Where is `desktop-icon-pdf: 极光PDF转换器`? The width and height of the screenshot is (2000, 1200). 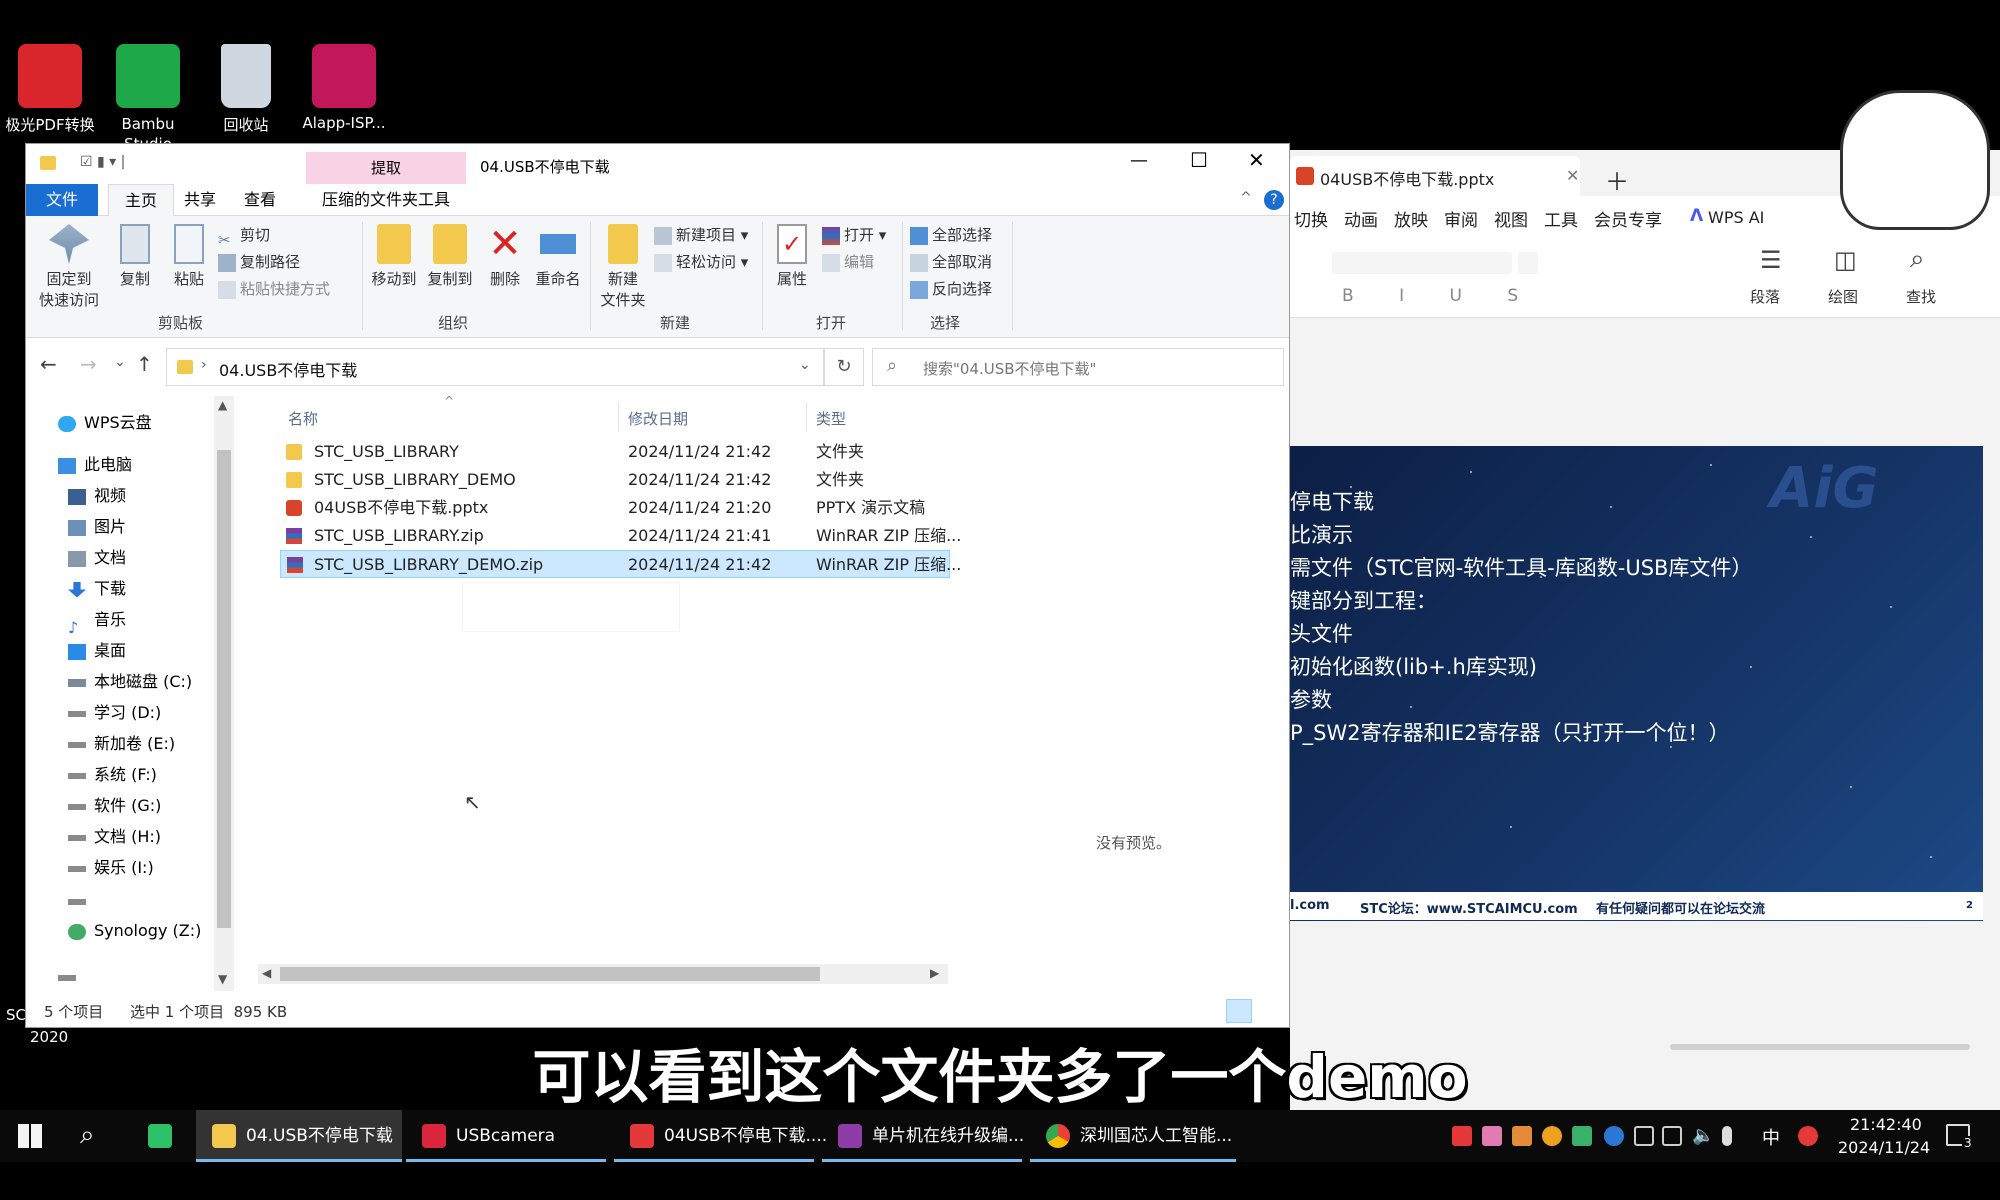 desktop-icon-pdf: 极光PDF转换器 is located at coordinates (50, 89).